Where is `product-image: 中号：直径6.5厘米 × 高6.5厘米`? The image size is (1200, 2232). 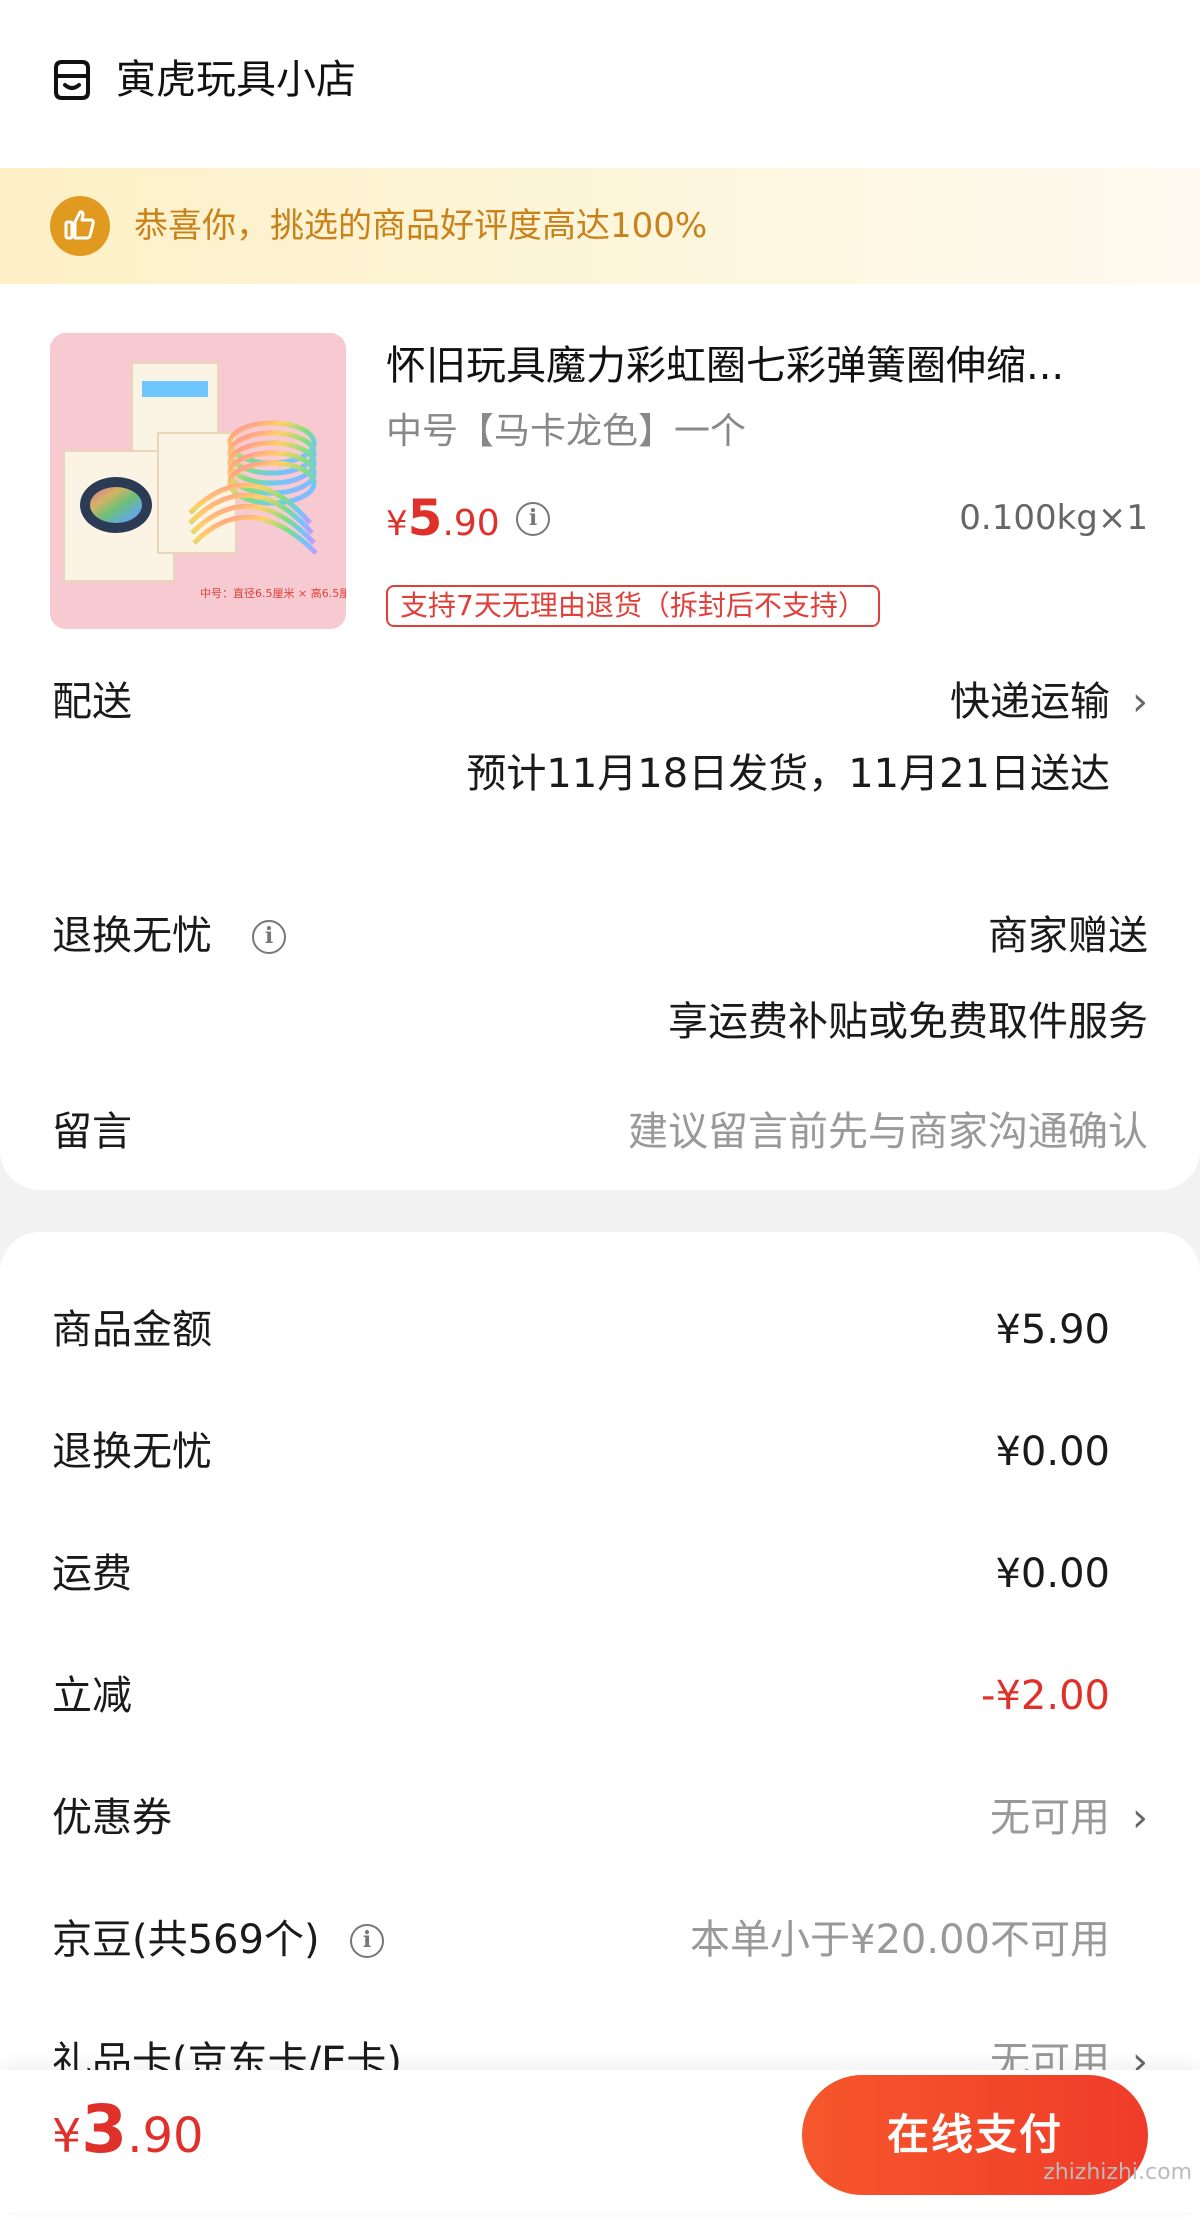
product-image: 中号：直径6.5厘米 × 高6.5厘米 is located at coordinates (198, 481).